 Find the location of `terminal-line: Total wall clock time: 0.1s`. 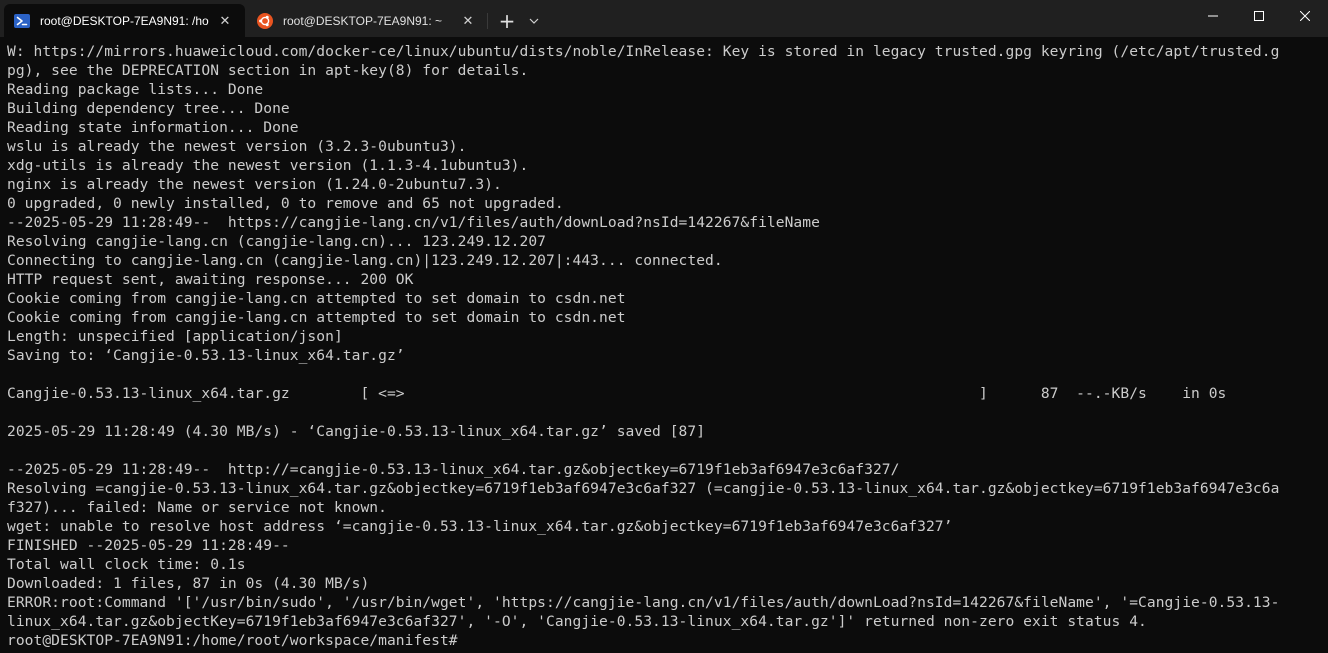

terminal-line: Total wall clock time: 0.1s is located at coordinates (126, 564).